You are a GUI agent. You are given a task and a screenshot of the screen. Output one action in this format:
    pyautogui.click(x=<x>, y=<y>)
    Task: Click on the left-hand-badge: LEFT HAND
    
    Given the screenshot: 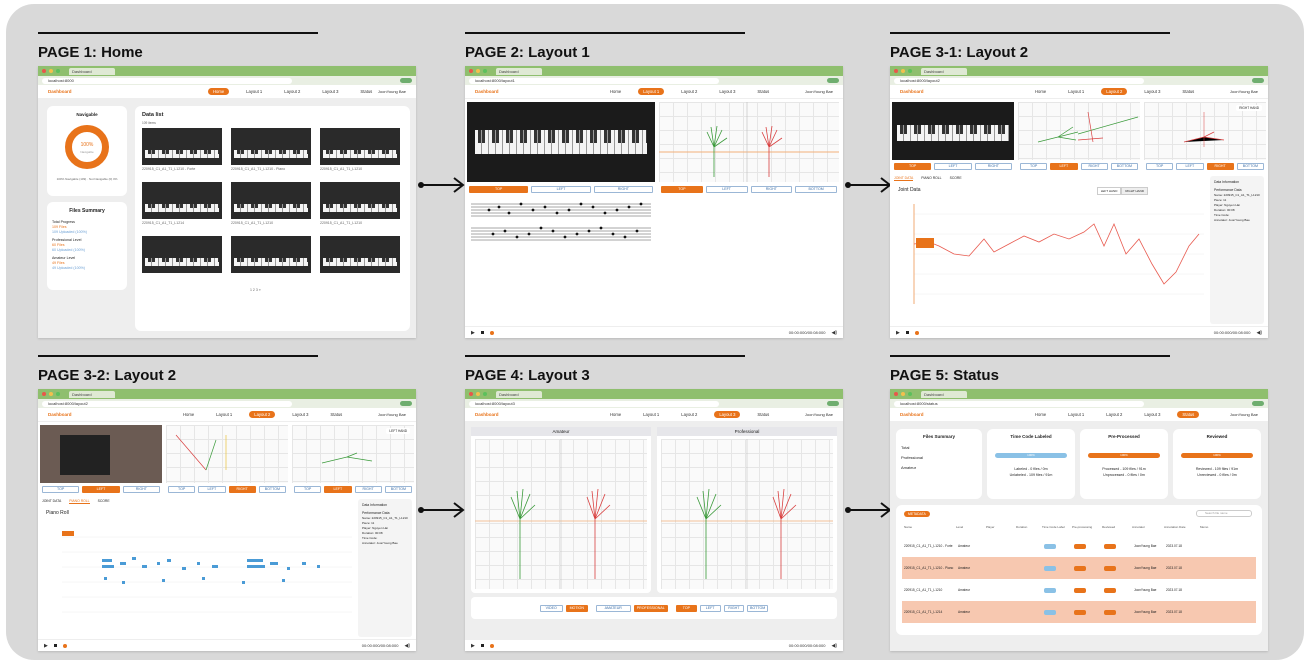 What is the action you would take?
    pyautogui.click(x=398, y=431)
    